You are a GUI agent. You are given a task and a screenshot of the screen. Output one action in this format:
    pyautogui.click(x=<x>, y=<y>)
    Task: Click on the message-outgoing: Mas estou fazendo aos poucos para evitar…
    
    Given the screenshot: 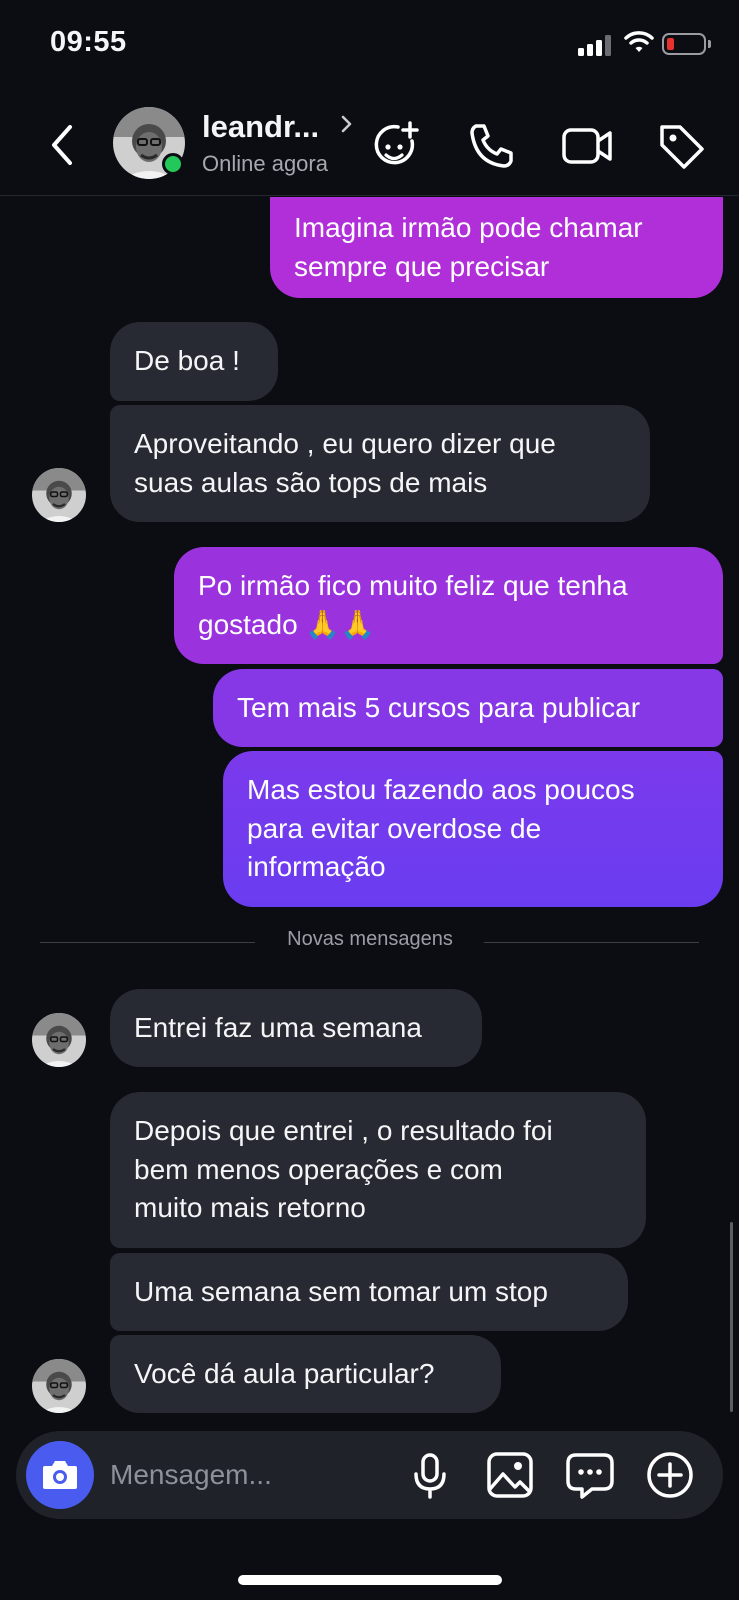 What is the action you would take?
    pyautogui.click(x=473, y=829)
    